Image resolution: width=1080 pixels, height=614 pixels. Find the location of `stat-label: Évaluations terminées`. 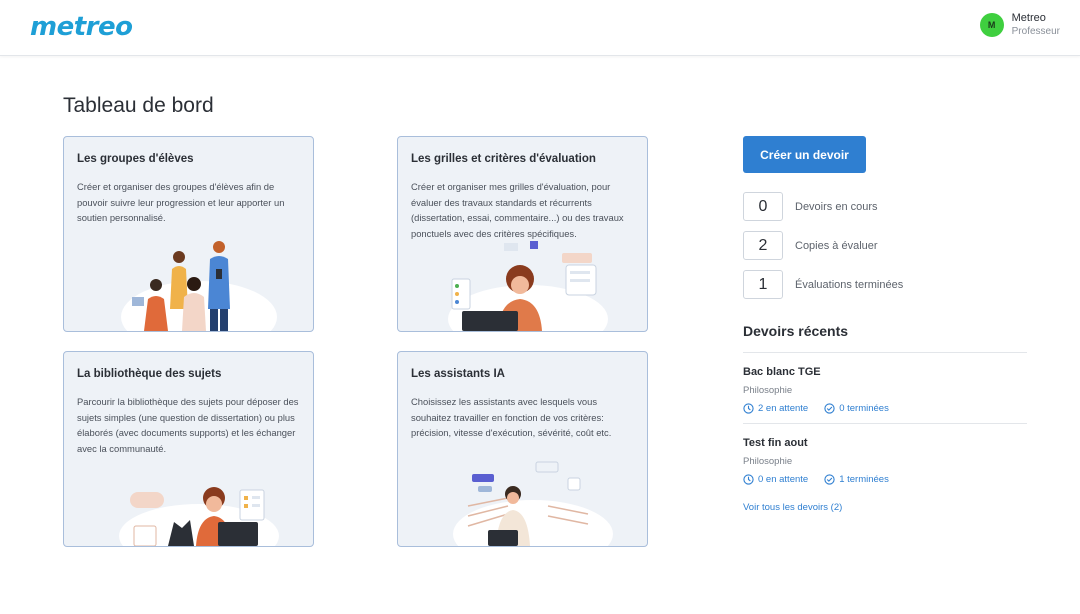

stat-label: Évaluations terminées is located at coordinates (849, 284).